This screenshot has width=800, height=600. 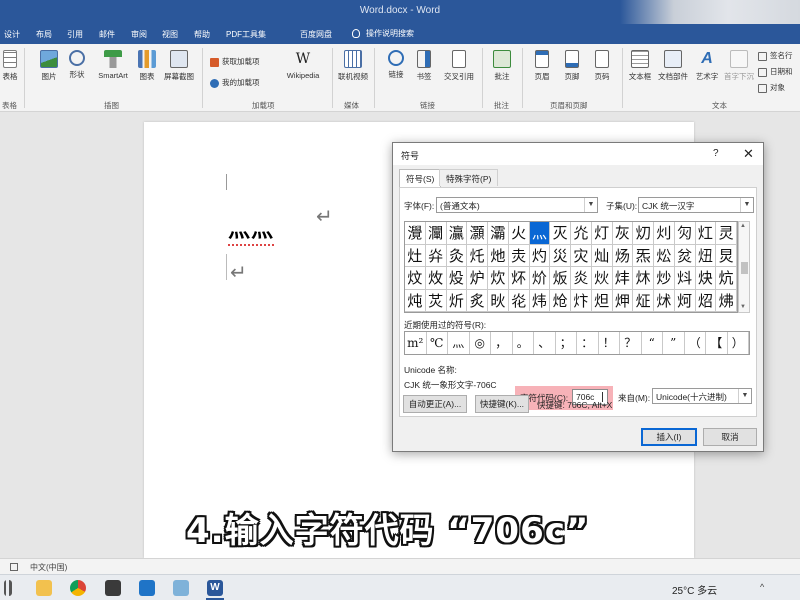 I want to click on symbol-cell: 灾, so click(x=581, y=255).